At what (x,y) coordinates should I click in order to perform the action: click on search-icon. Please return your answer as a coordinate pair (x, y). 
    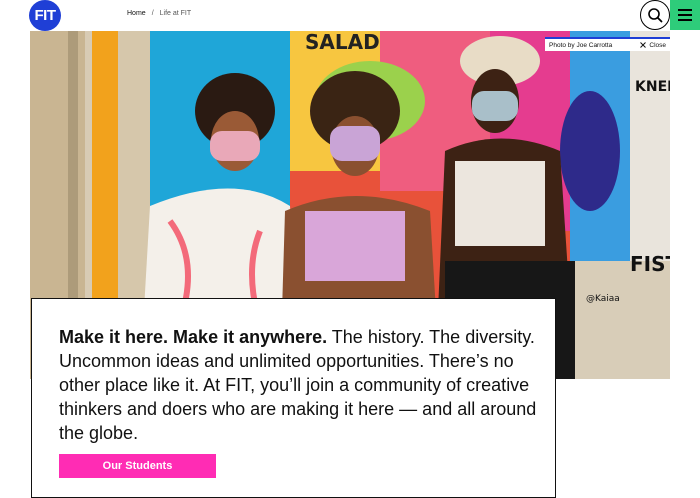
    Looking at the image, I should click on (655, 15).